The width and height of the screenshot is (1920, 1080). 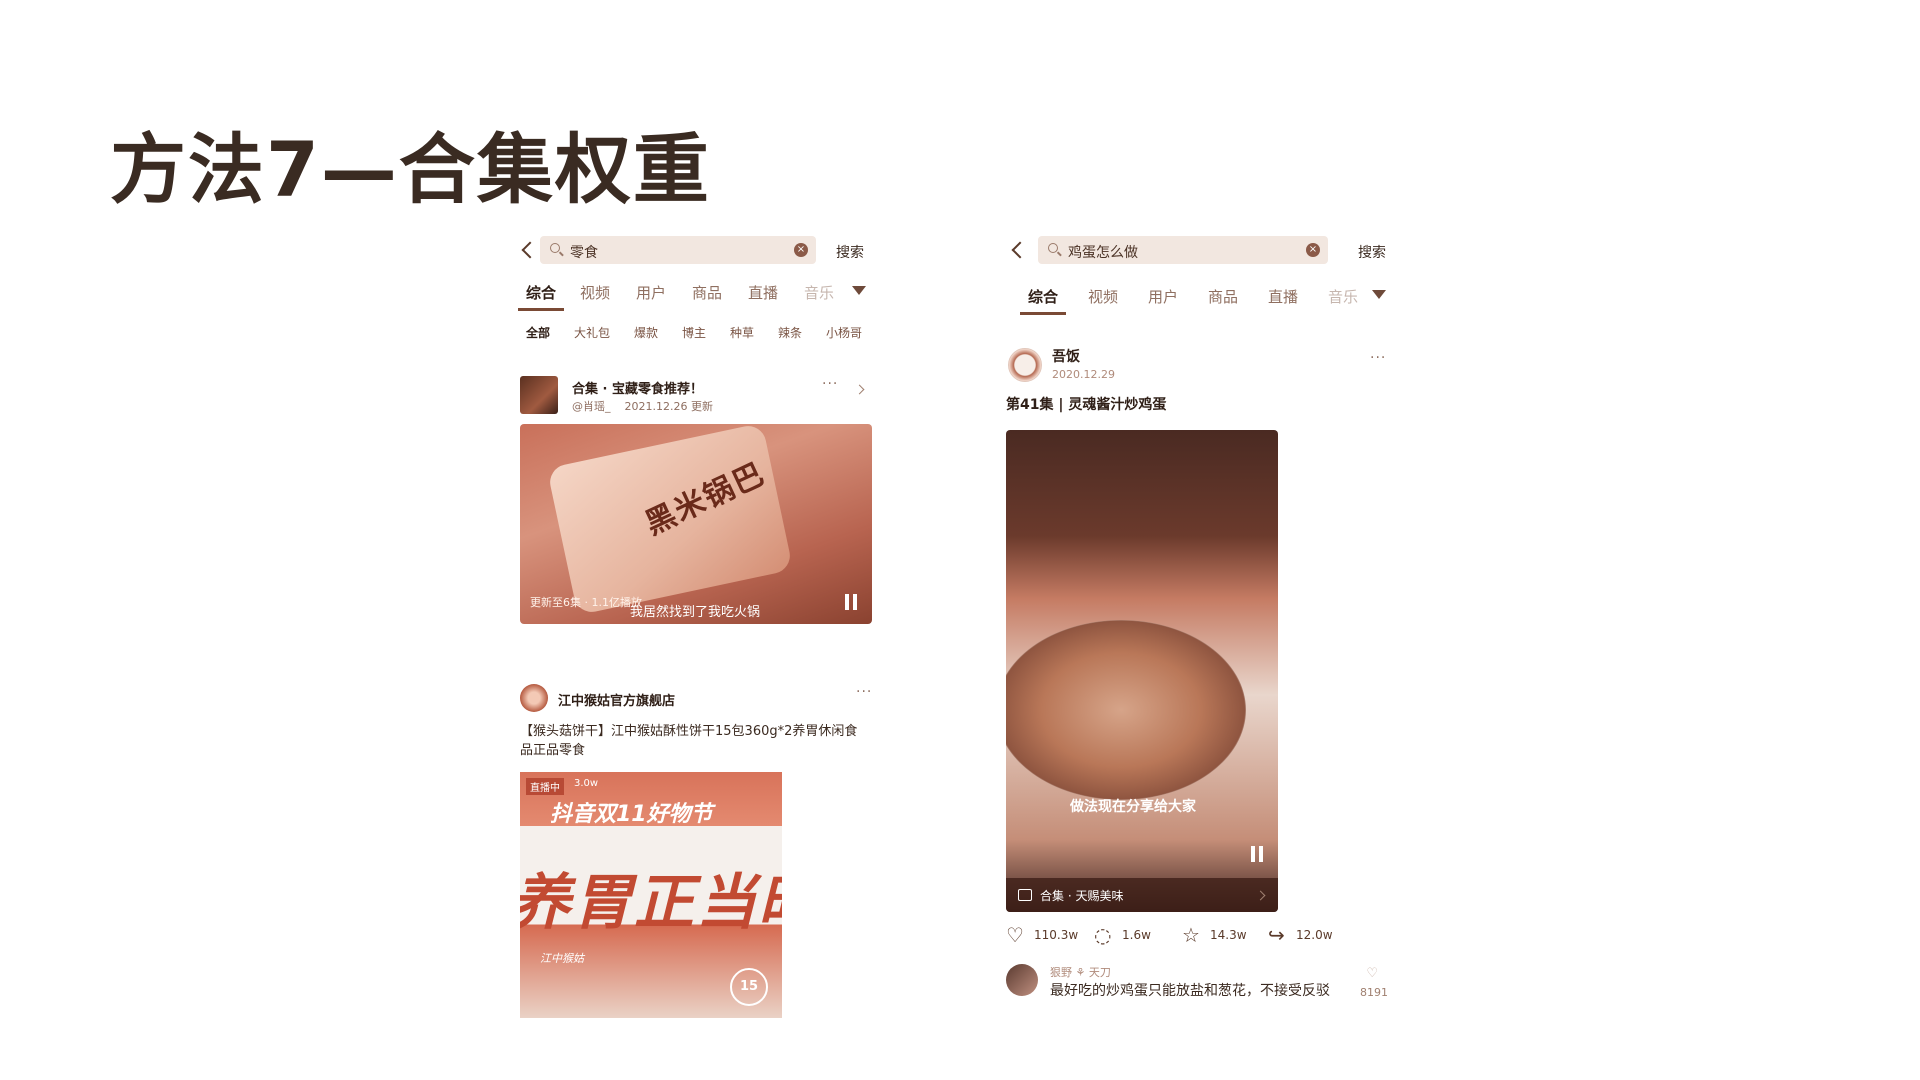 What do you see at coordinates (538, 332) in the screenshot?
I see `chip-all: 全部` at bounding box center [538, 332].